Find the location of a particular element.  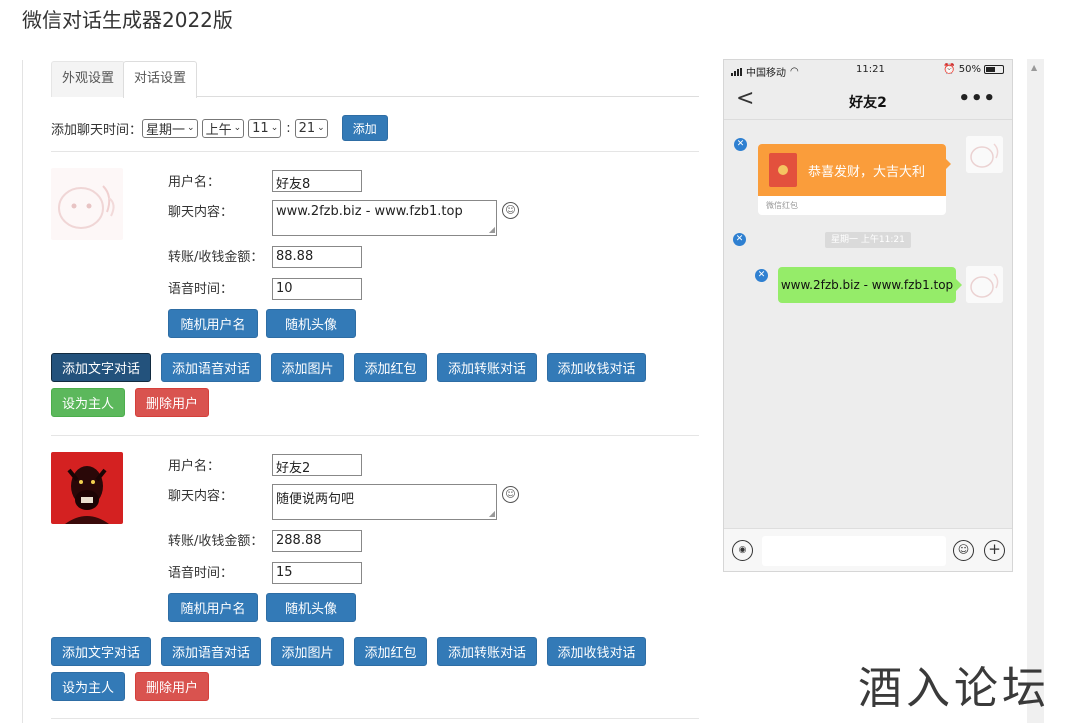

more-dots-icon: ••• is located at coordinates (977, 98).